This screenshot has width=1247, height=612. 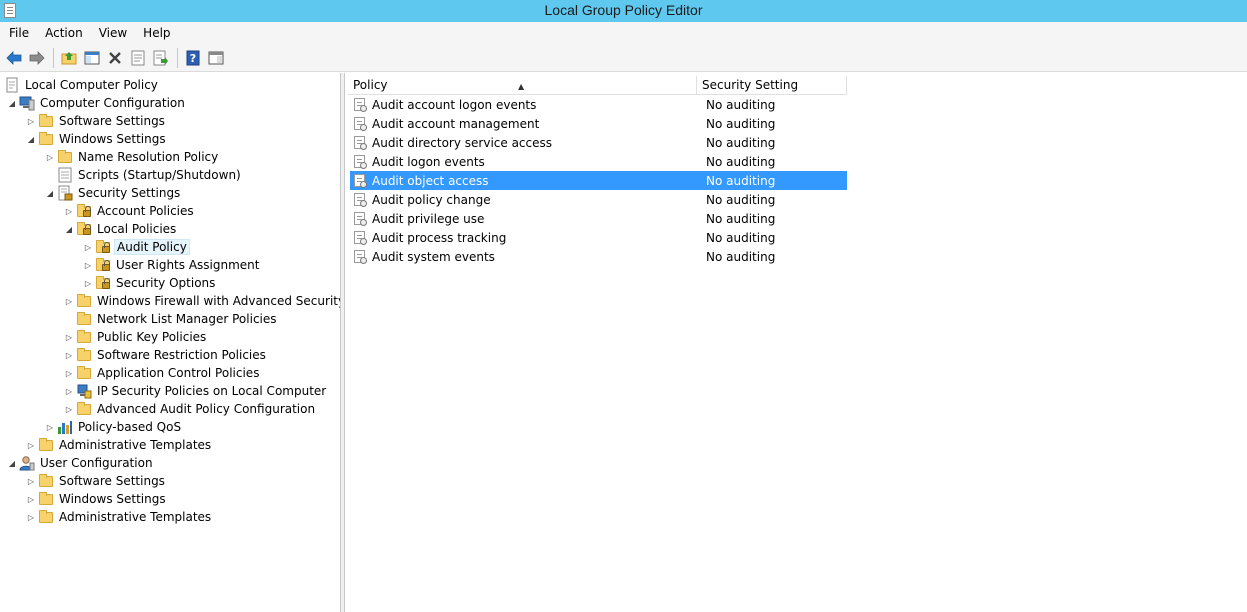 I want to click on list-header: Policy ▲ Security Setting, so click(x=597, y=85).